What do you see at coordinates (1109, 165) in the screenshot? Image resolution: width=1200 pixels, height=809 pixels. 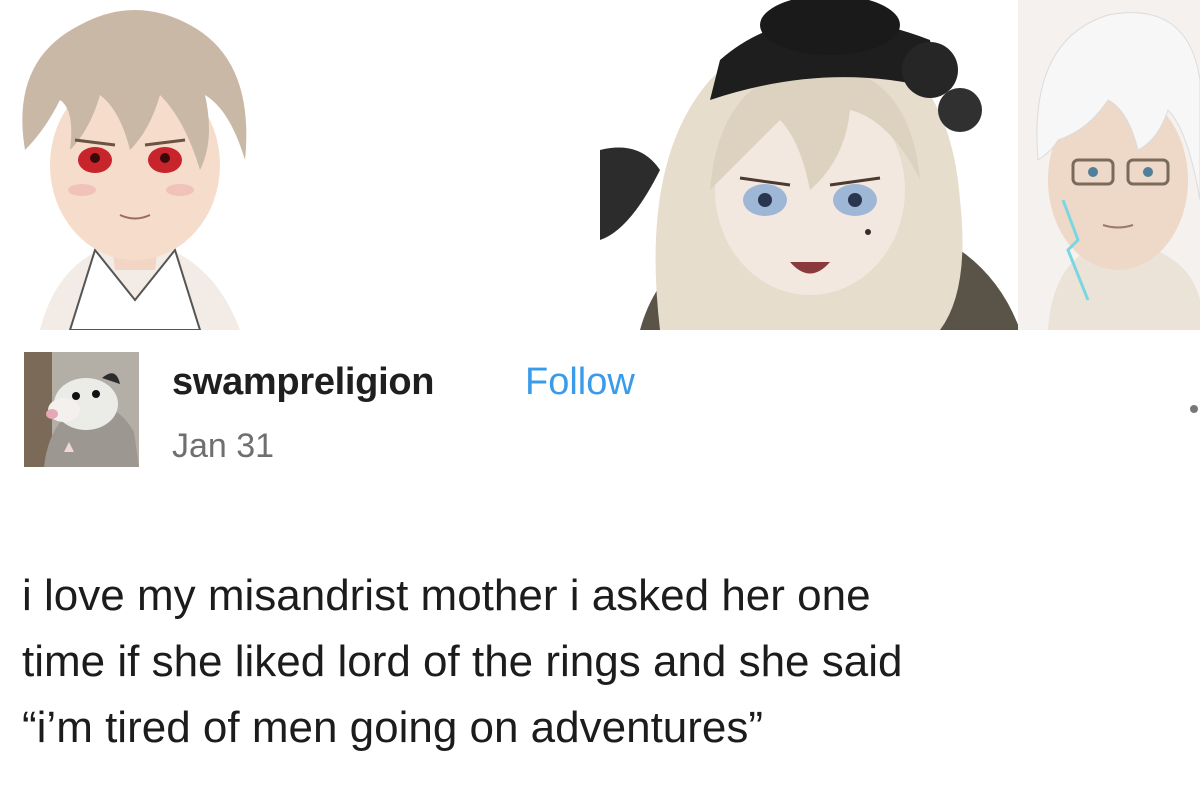 I see `anime-man-illustration` at bounding box center [1109, 165].